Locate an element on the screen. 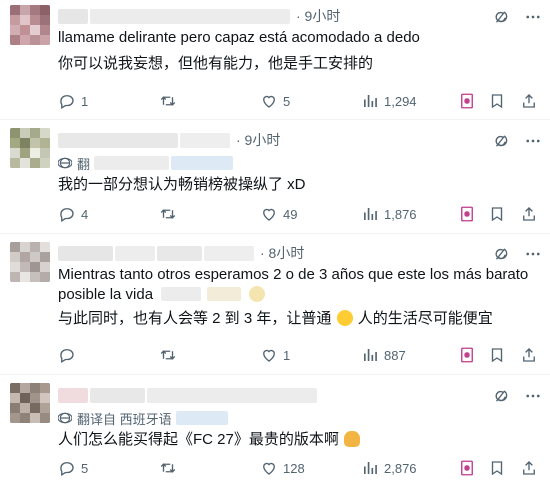  view-count: 1,294 is located at coordinates (400, 101).